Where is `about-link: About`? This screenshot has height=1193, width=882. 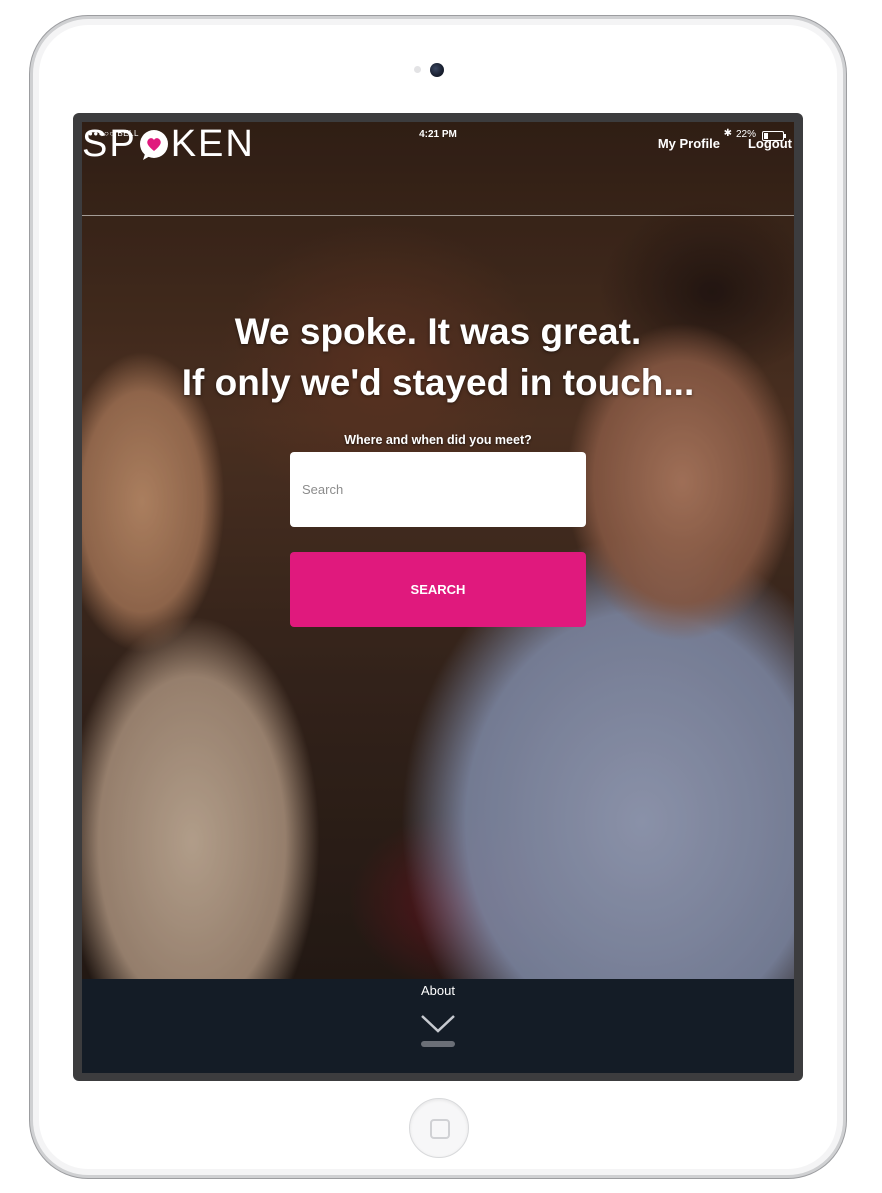 about-link: About is located at coordinates (438, 990).